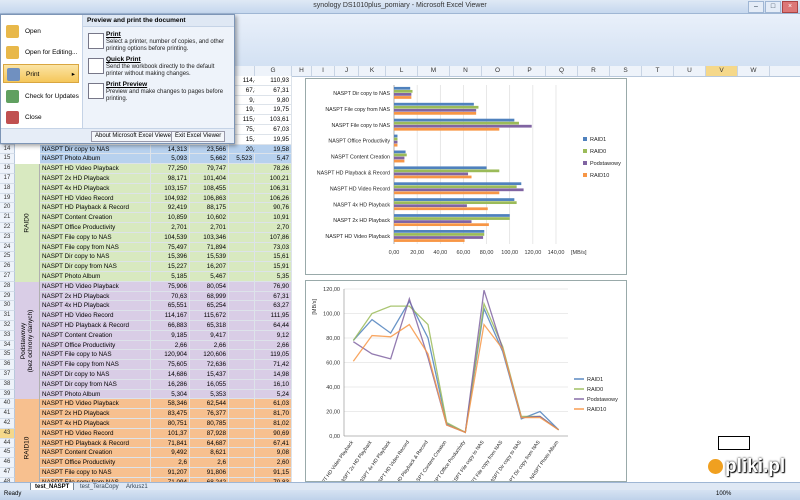  I want to click on row-number: 42, so click(7, 424).